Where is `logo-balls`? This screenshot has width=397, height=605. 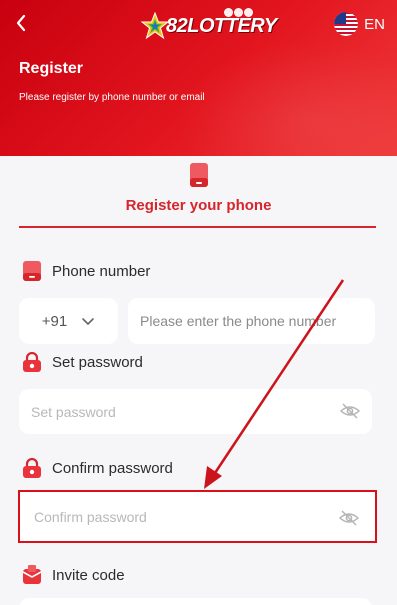
logo-balls is located at coordinates (238, 12).